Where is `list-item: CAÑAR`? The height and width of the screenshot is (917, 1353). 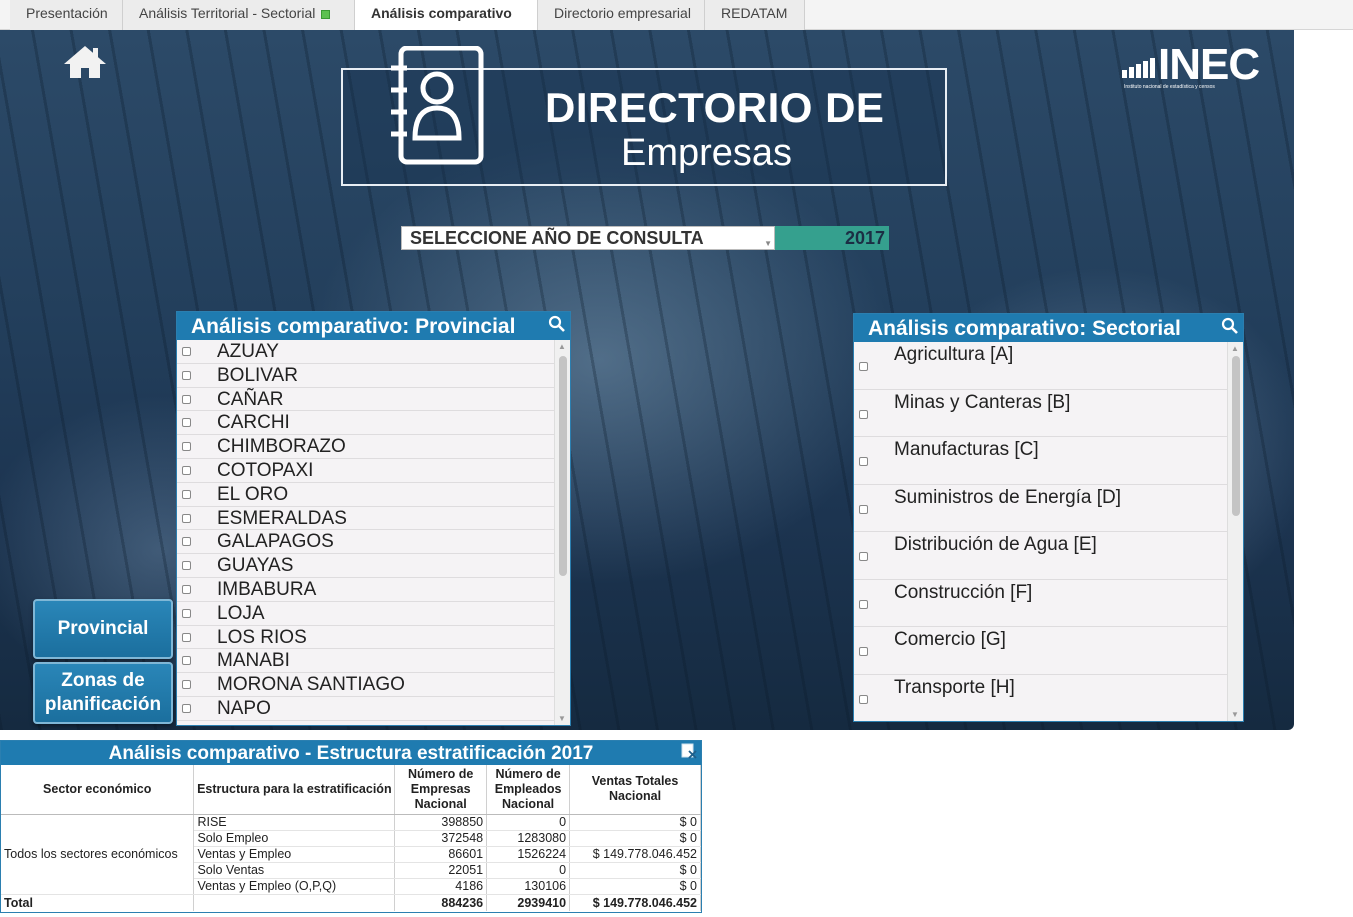
list-item: CAÑAR is located at coordinates (365, 400).